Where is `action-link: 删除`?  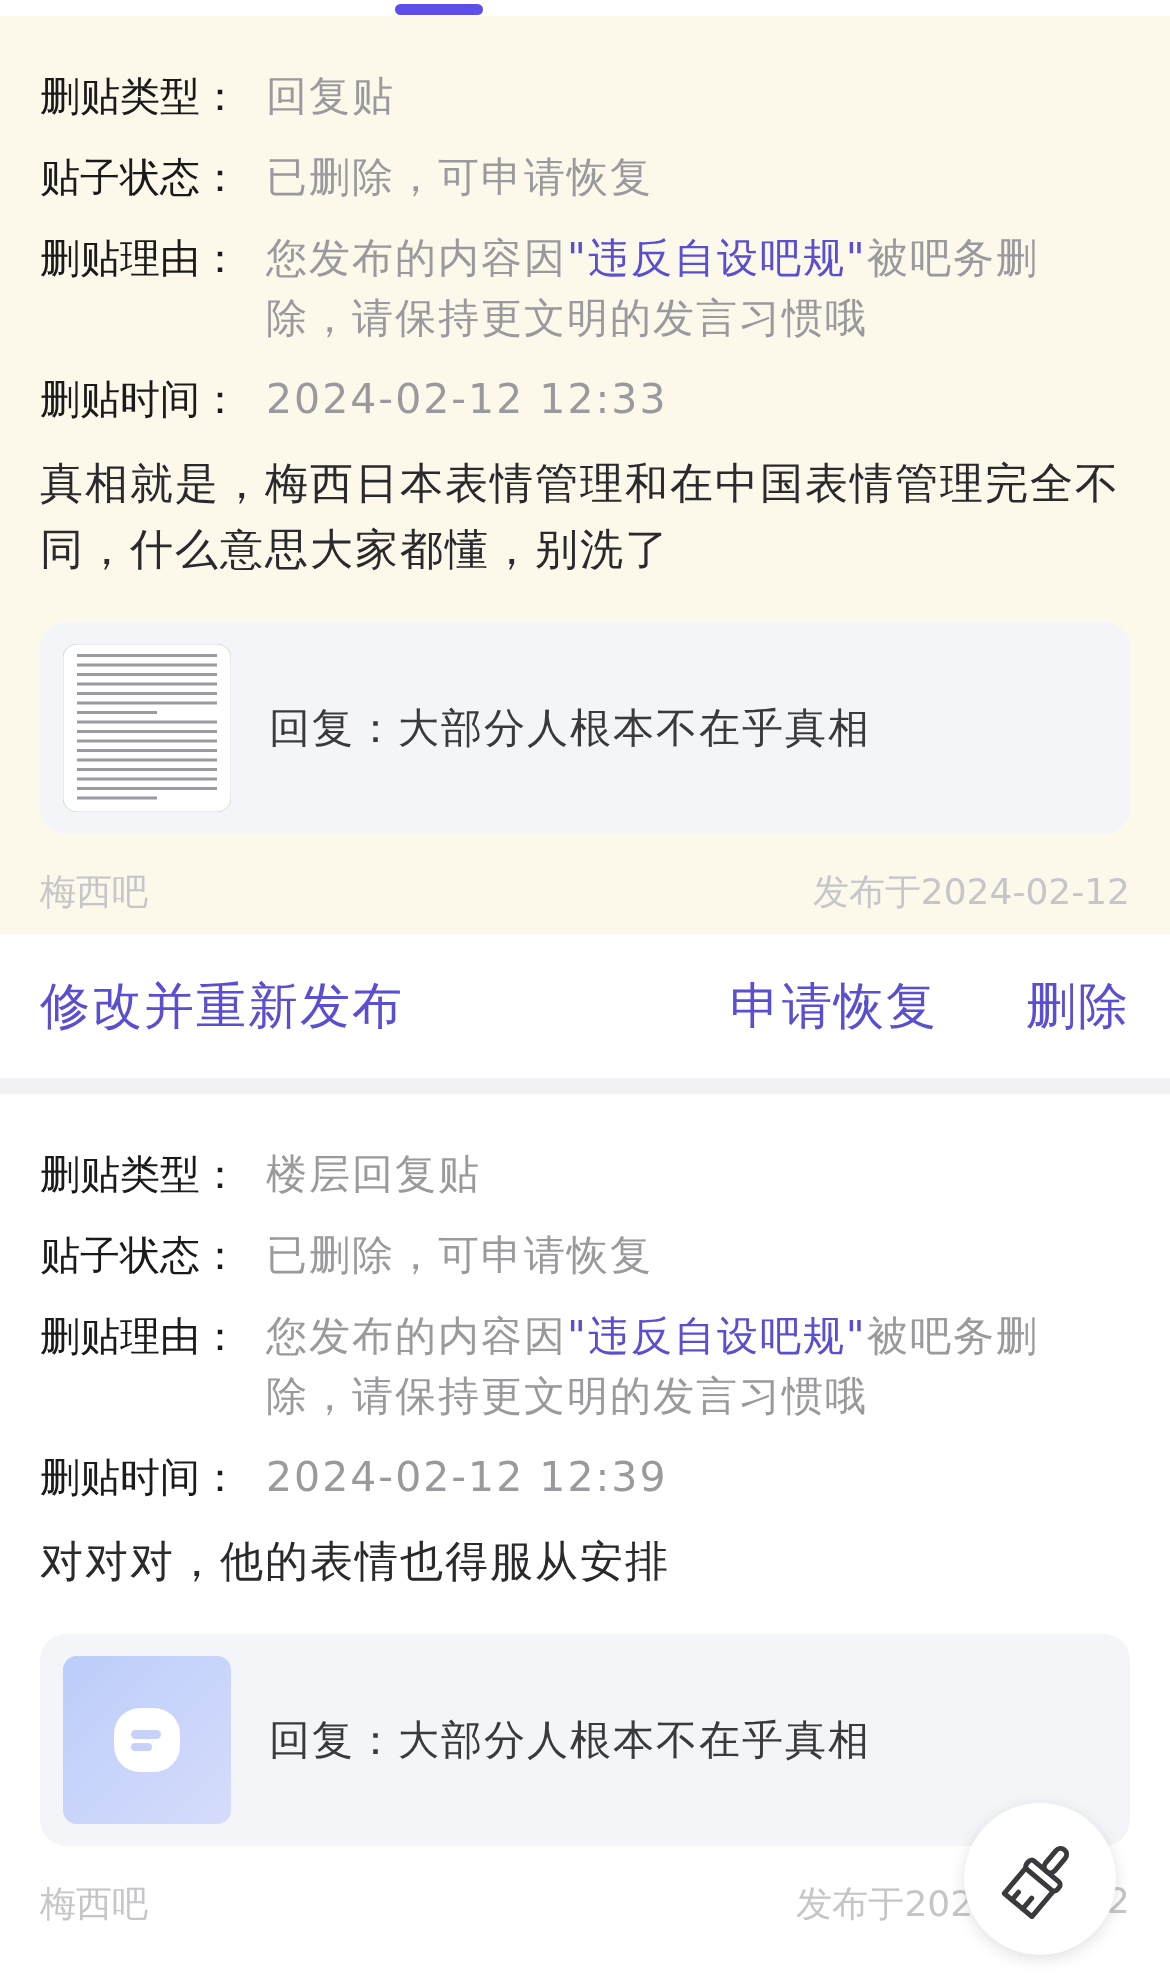 action-link: 删除 is located at coordinates (1078, 1006).